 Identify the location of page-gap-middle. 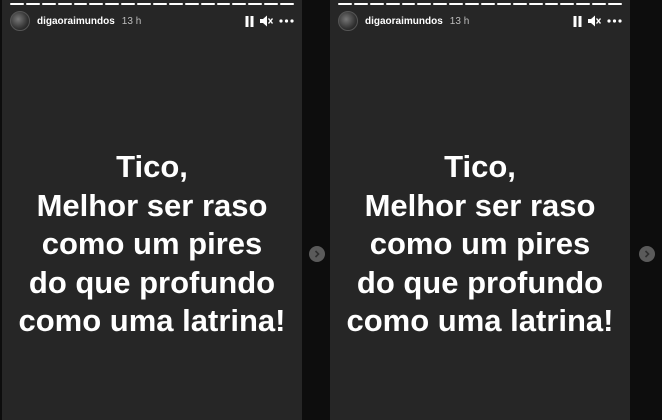
(316, 210).